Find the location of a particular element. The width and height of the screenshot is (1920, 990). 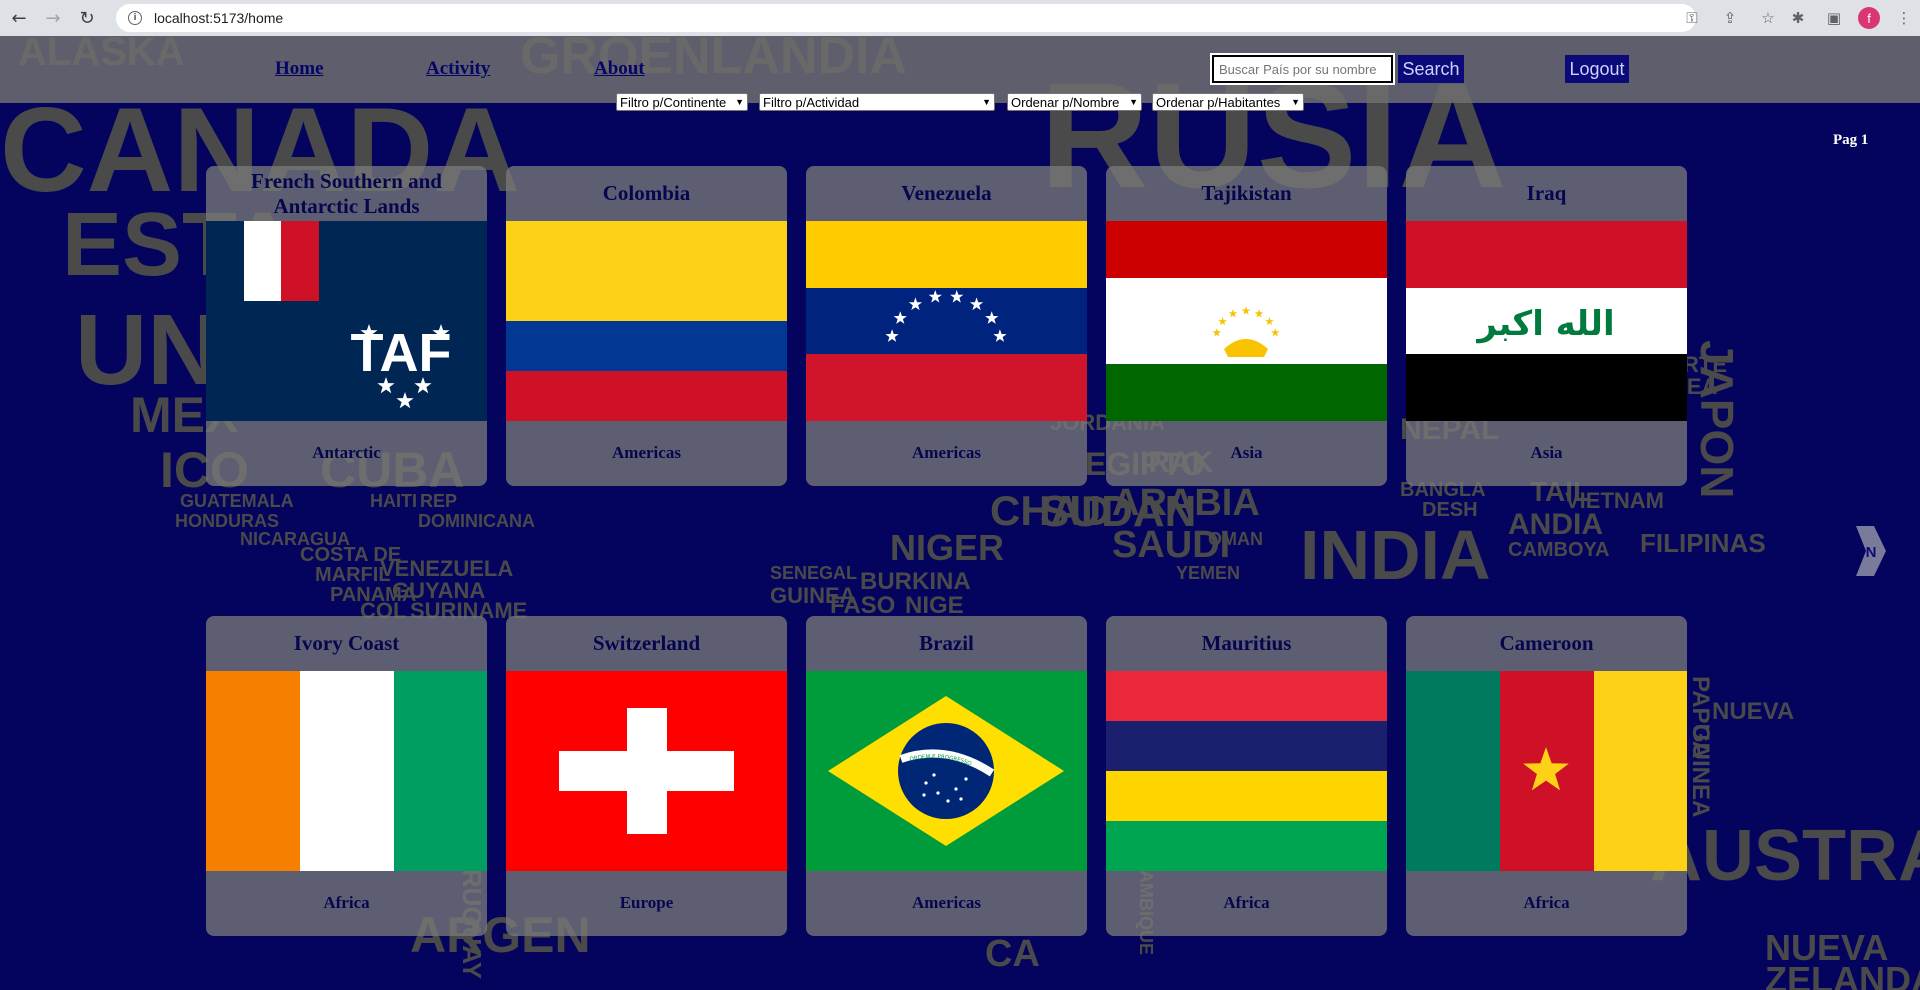

country-card: Ivory Coast Africa is located at coordinates (346, 776).